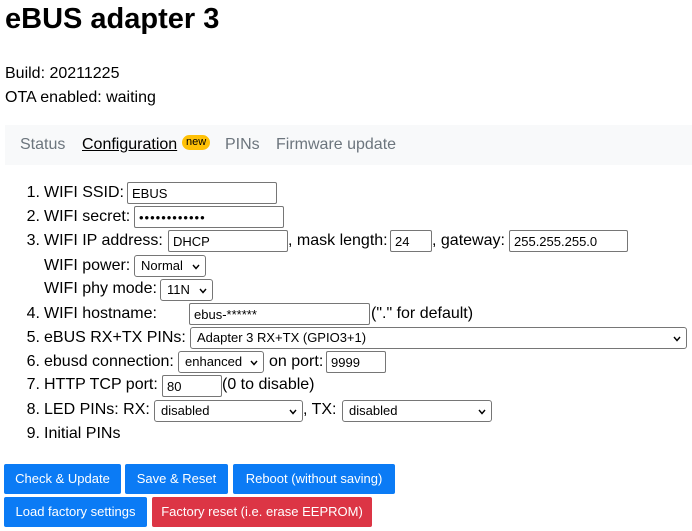 The height and width of the screenshot is (531, 692). What do you see at coordinates (101, 384) in the screenshot?
I see `http-port-label: HTTP TCP port:` at bounding box center [101, 384].